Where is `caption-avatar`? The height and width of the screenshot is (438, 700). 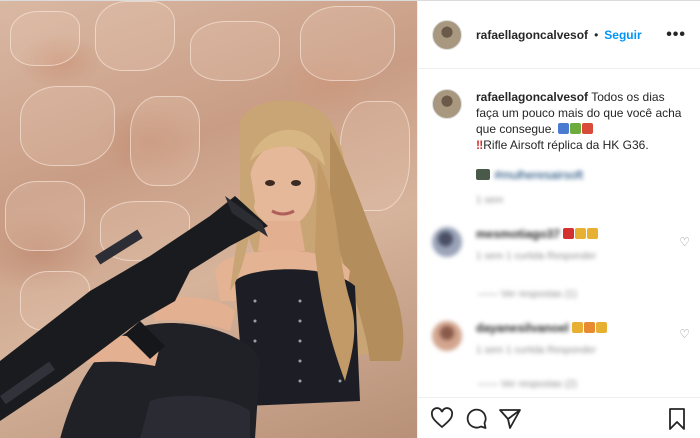 caption-avatar is located at coordinates (447, 104).